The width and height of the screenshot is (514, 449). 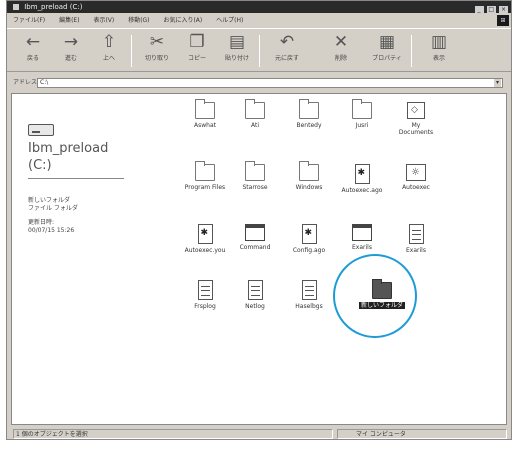 What do you see at coordinates (479, 10) in the screenshot?
I see `minimize-button: _` at bounding box center [479, 10].